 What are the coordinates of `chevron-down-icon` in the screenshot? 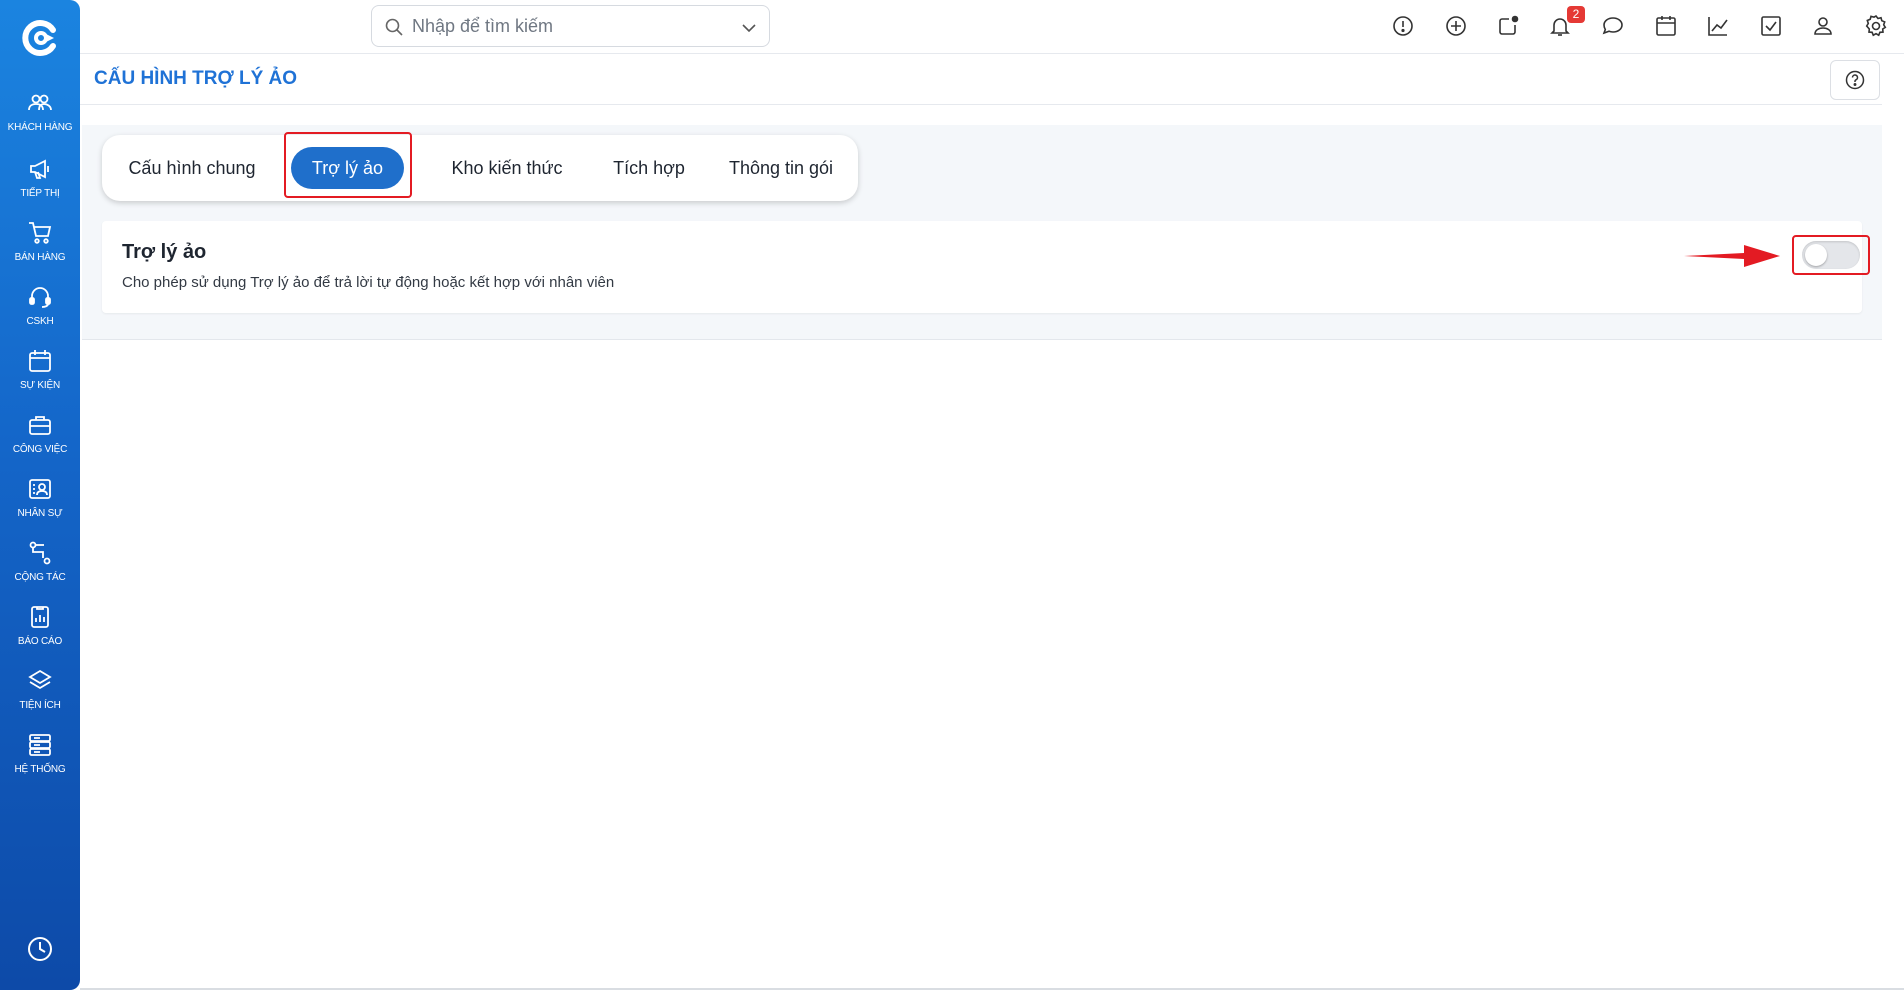 It's located at (749, 28).